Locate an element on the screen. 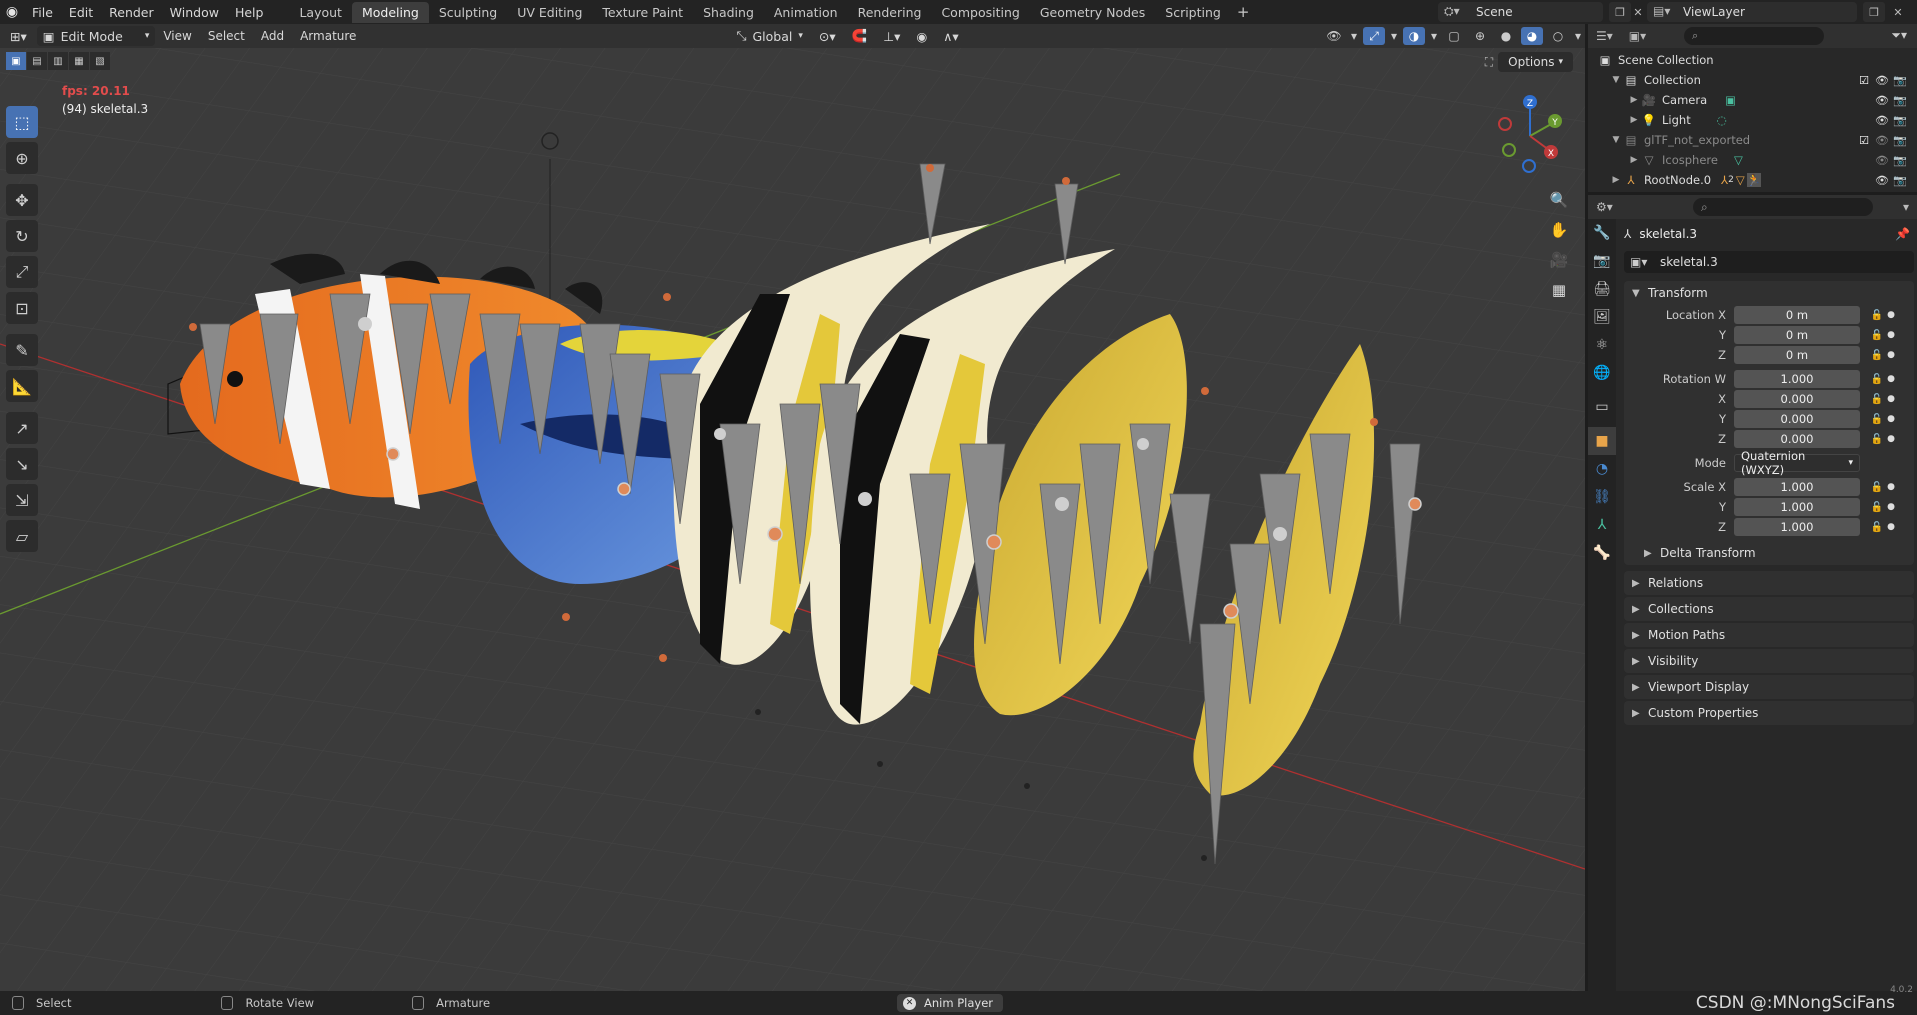  relations-panel: ▶ Relations is located at coordinates (1769, 583).